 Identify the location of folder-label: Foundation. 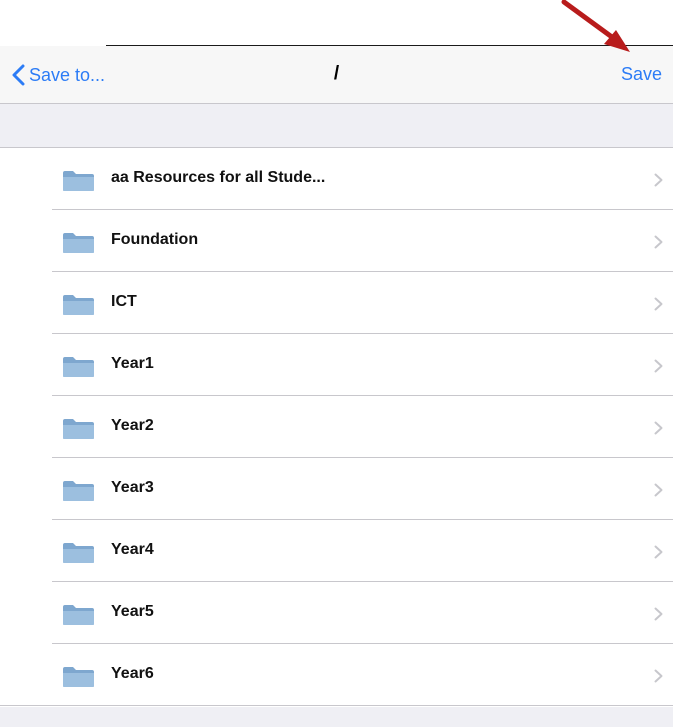
(155, 239).